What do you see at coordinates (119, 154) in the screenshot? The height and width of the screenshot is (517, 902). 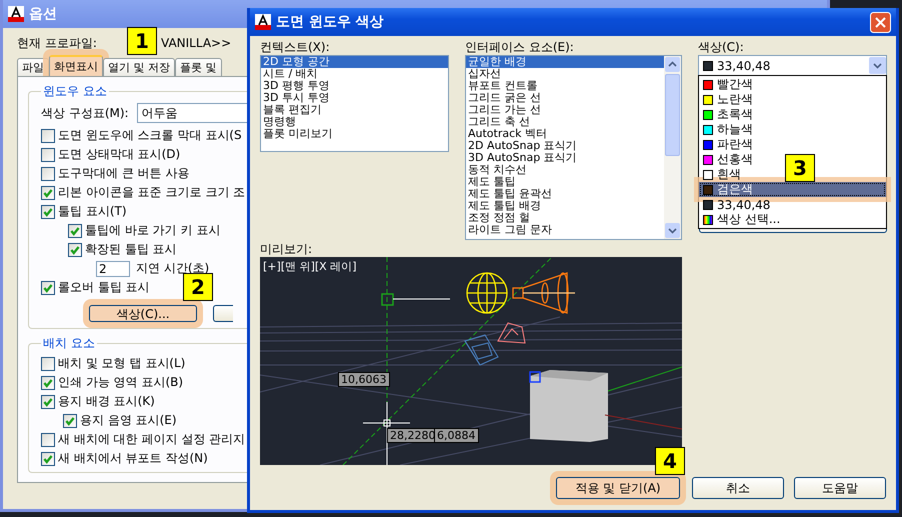 I see `checkbox-label: 도면 상태막대 표시(D)` at bounding box center [119, 154].